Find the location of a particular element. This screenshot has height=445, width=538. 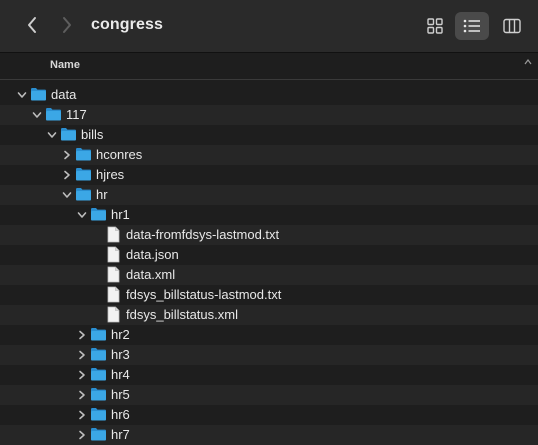

chevron-left-icon is located at coordinates (32, 25).